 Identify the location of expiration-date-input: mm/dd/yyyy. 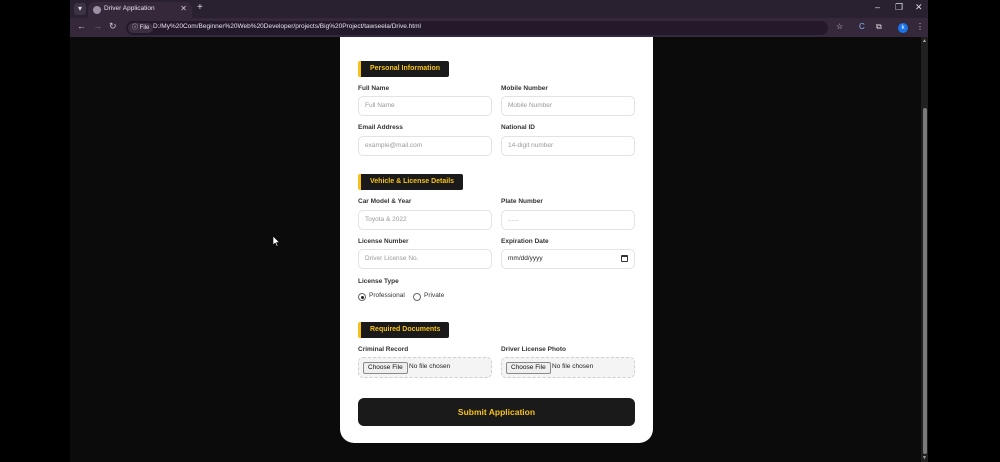
(568, 259).